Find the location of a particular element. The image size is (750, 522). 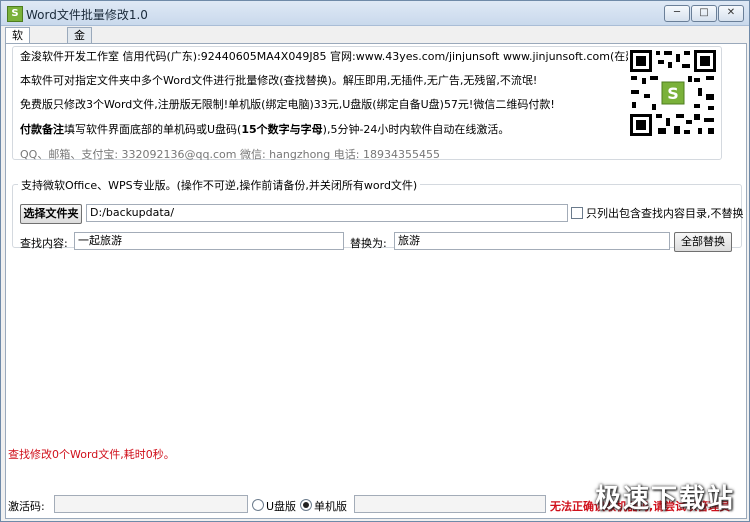

payment-note-bold: 付款备注 is located at coordinates (42, 129).